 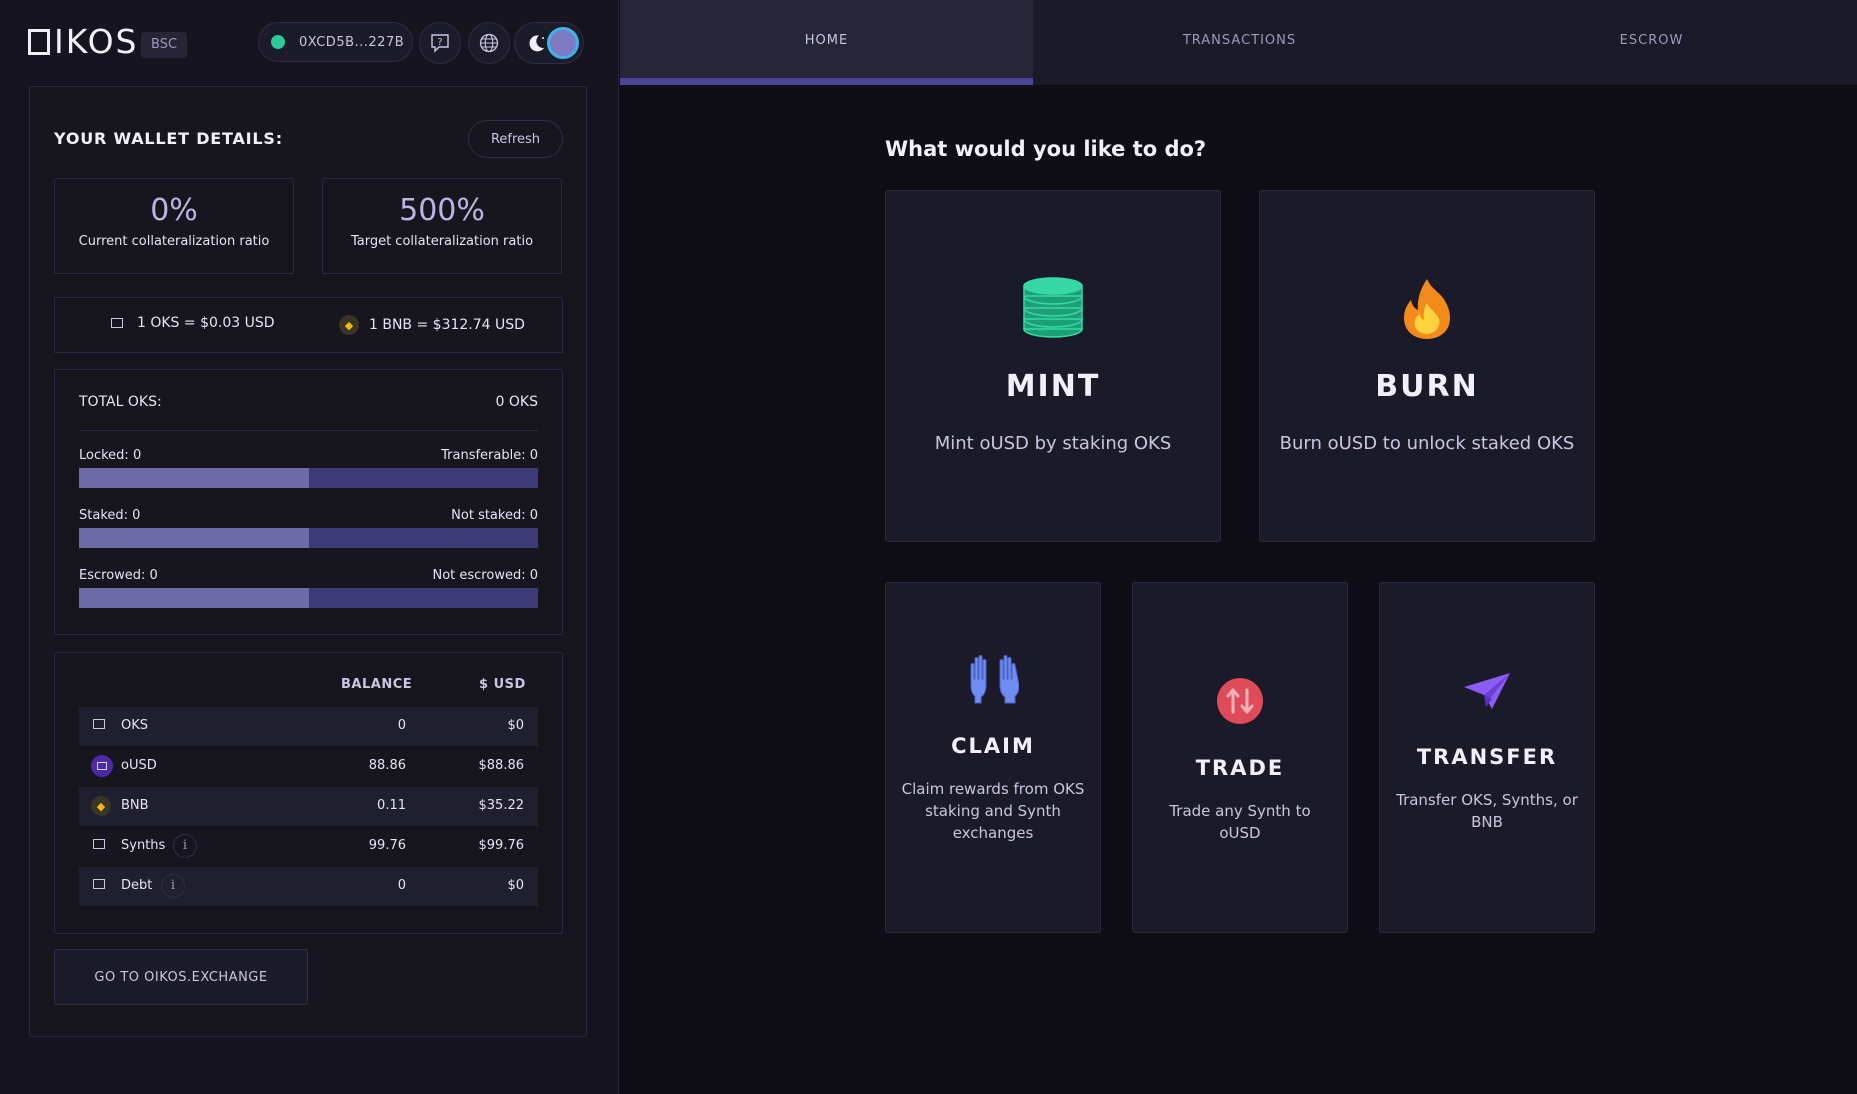 I want to click on paper-plane-icon, so click(x=1487, y=691).